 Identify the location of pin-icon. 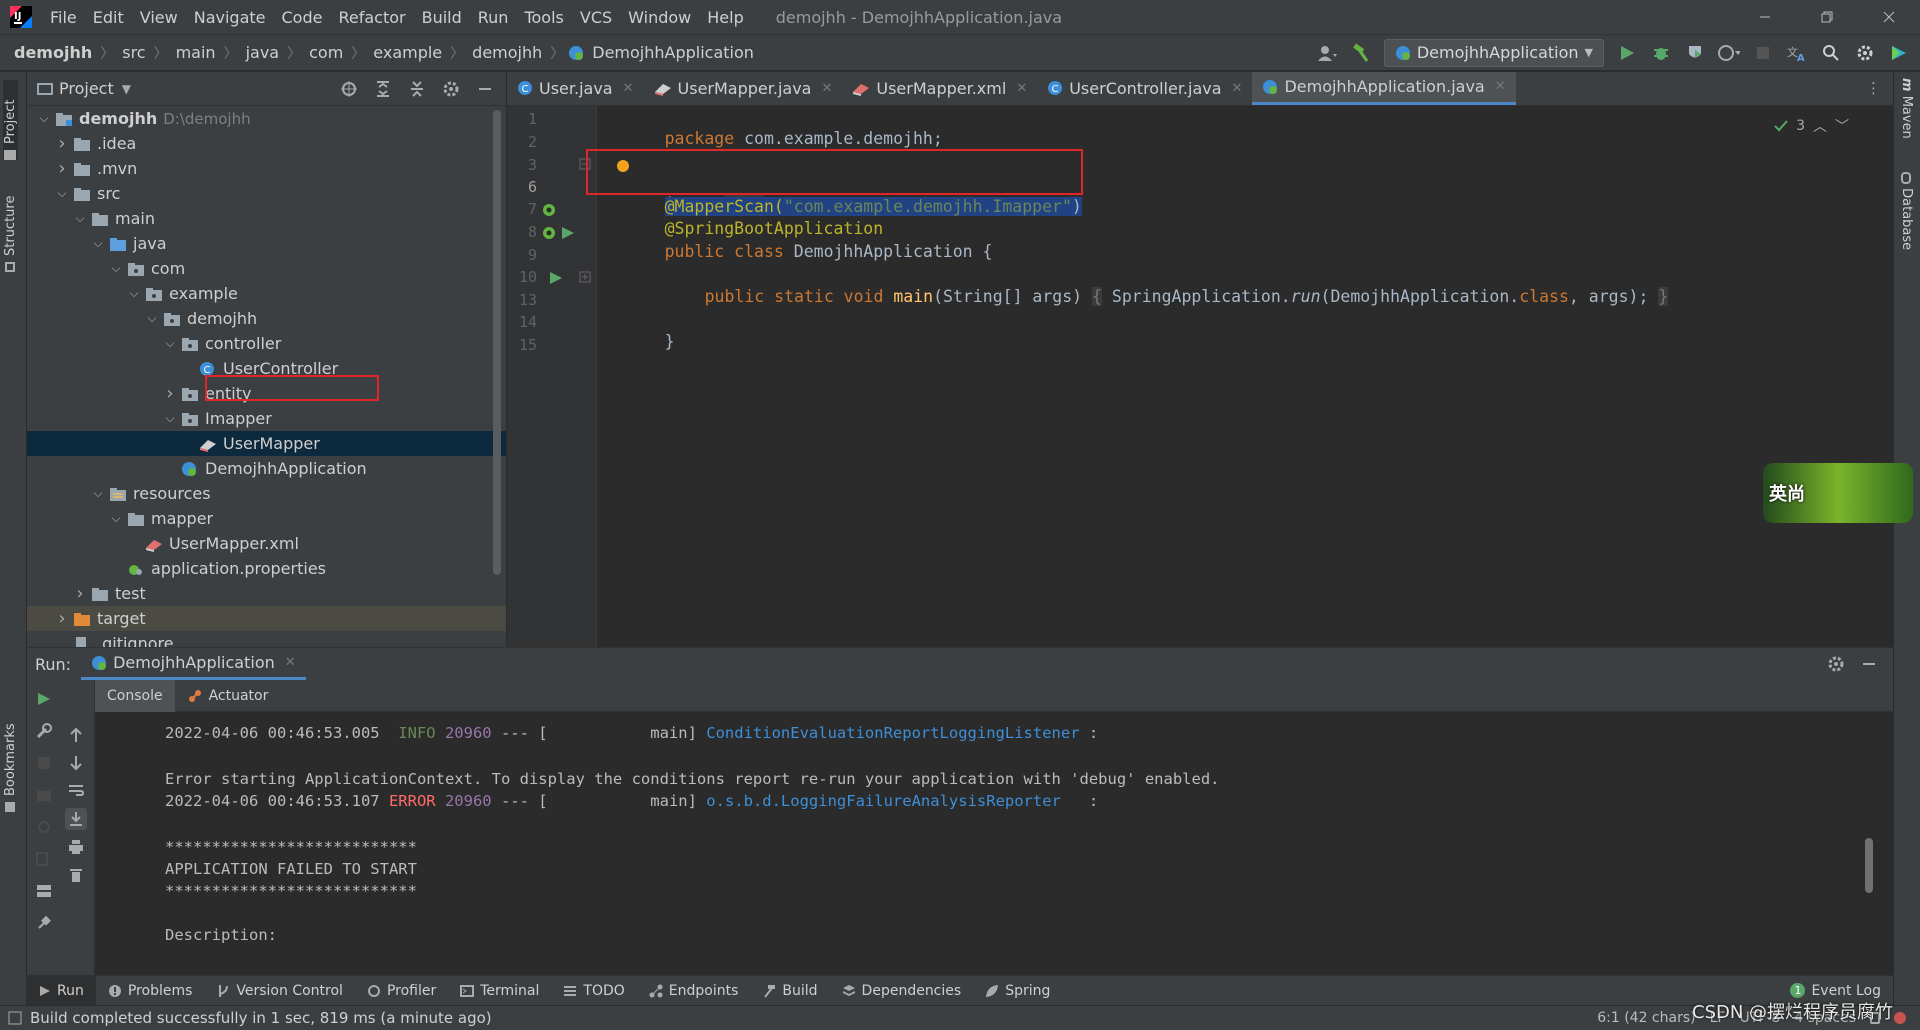
(44, 923).